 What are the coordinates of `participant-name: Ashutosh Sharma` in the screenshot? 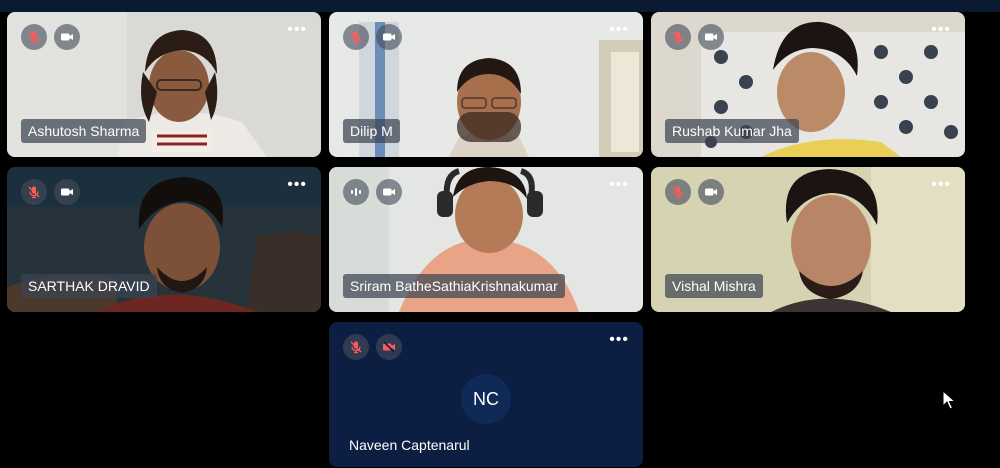 It's located at (84, 131).